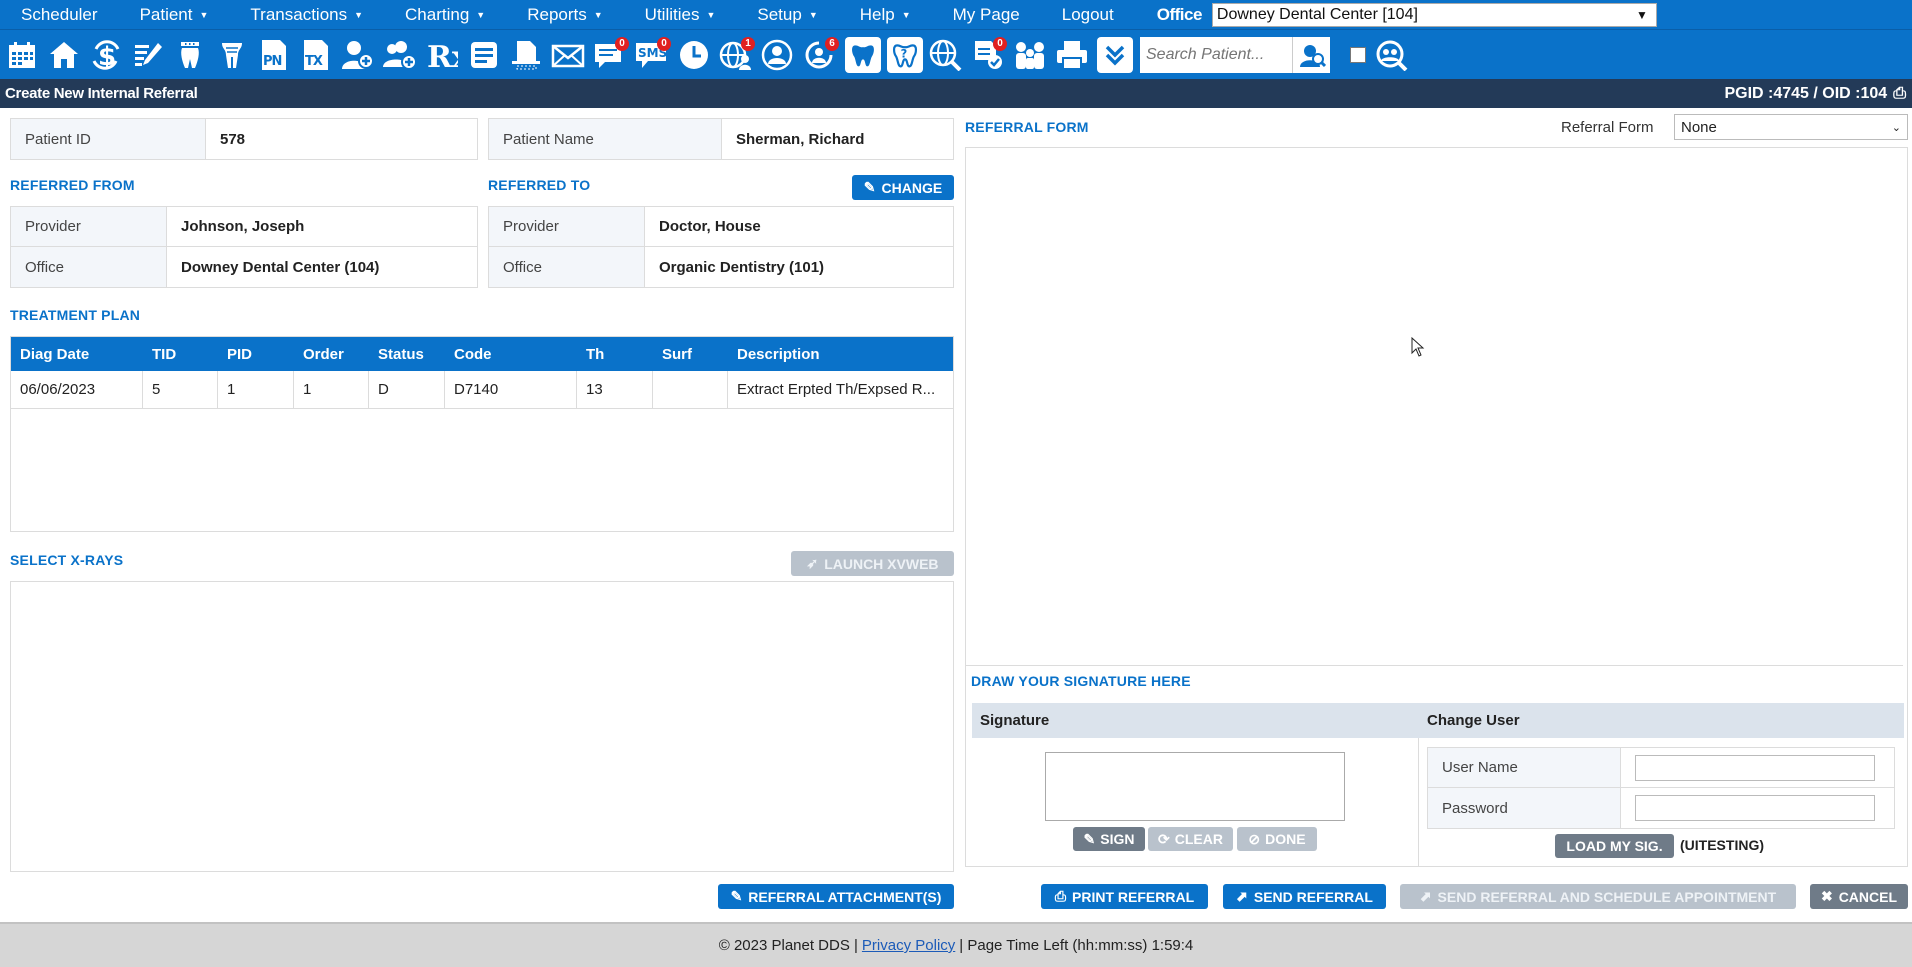 Image resolution: width=1912 pixels, height=967 pixels. I want to click on menu-logout: Logout, so click(1088, 15).